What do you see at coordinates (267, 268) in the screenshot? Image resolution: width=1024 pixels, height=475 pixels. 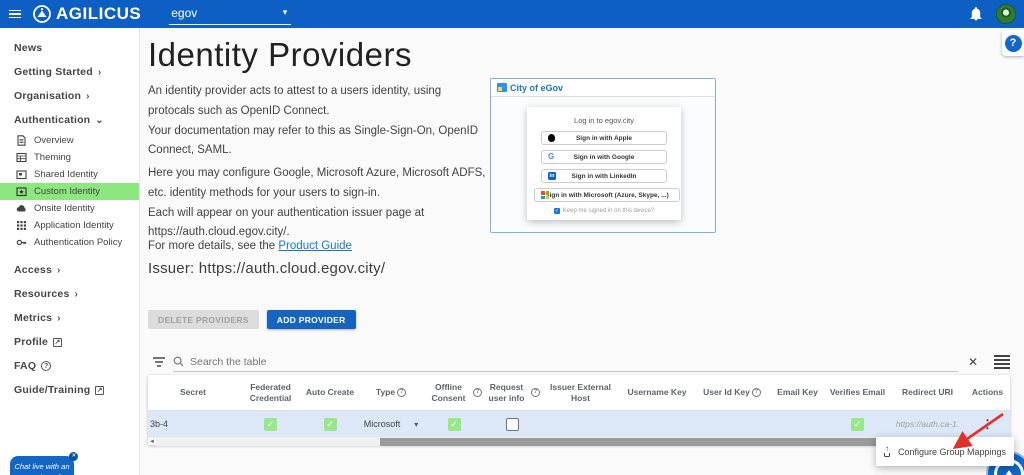 I see `issuer-url: Issuer: https://auth.cloud.egov.city/` at bounding box center [267, 268].